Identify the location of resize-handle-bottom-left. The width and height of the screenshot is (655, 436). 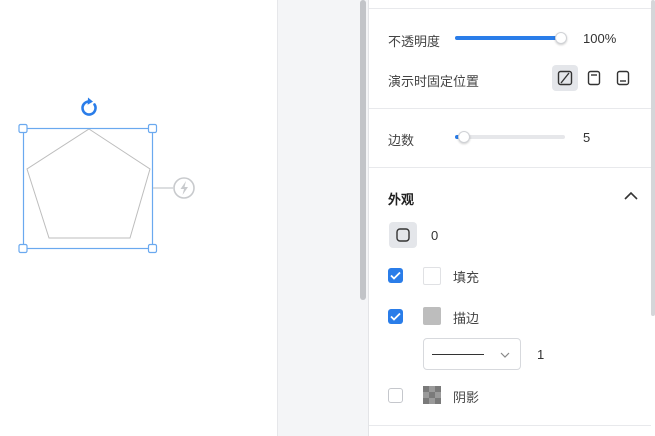
(23, 248).